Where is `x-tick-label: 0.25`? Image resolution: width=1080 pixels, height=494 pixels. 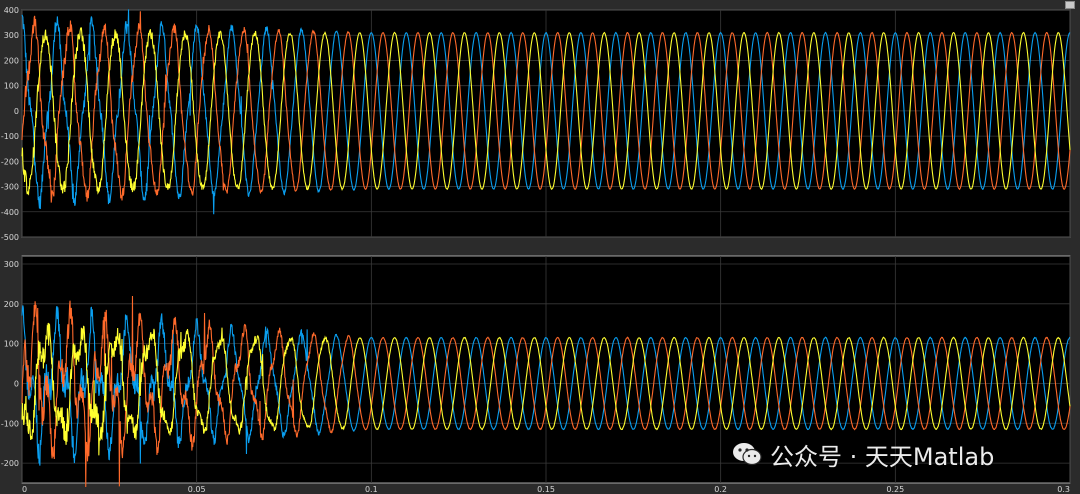 x-tick-label: 0.25 is located at coordinates (895, 489).